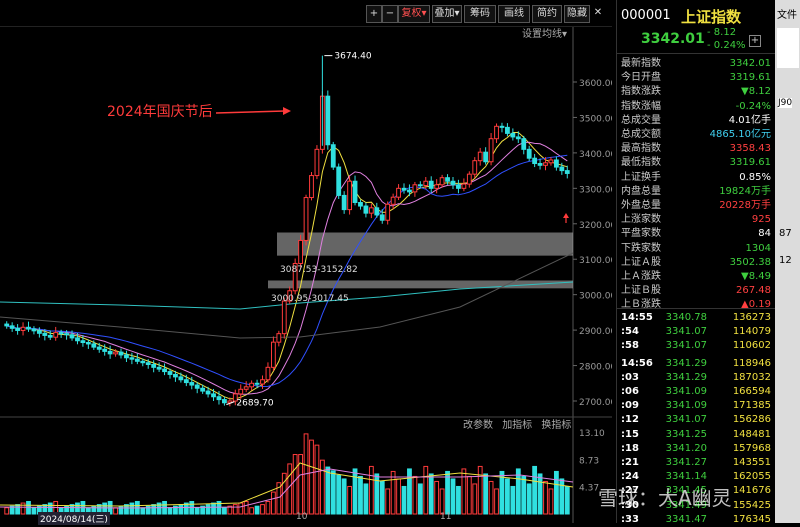 Image resolution: width=800 pixels, height=527 pixels. Describe the element at coordinates (696, 234) in the screenshot. I see `quote-row: 平盘家数 84` at that location.